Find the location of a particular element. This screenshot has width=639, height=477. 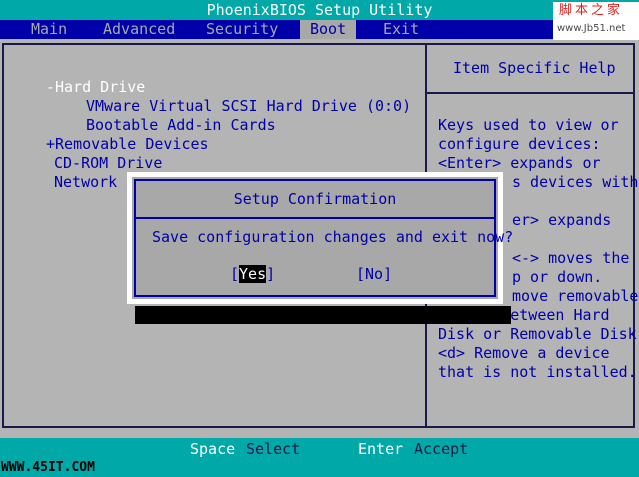

watermark-chinese: 脚本之家 is located at coordinates (591, 10).